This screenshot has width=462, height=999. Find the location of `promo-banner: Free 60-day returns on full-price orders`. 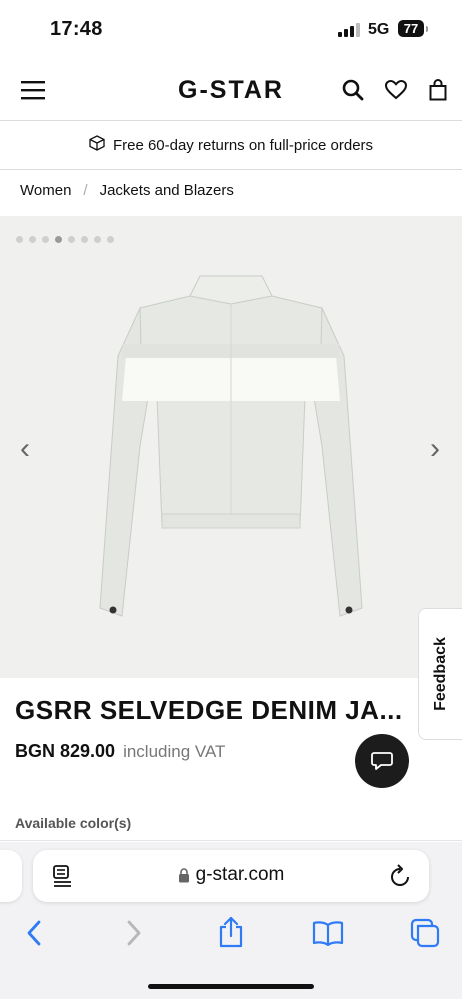

promo-banner: Free 60-day returns on full-price orders is located at coordinates (231, 145).